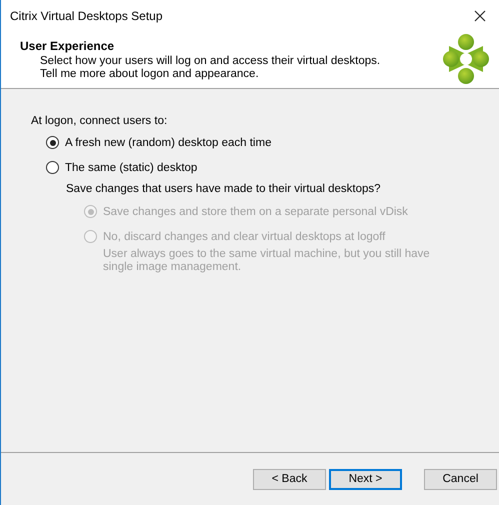 The height and width of the screenshot is (505, 499). Describe the element at coordinates (209, 61) in the screenshot. I see `page-description: Select how your users will log on and access their virtual desktops.` at that location.